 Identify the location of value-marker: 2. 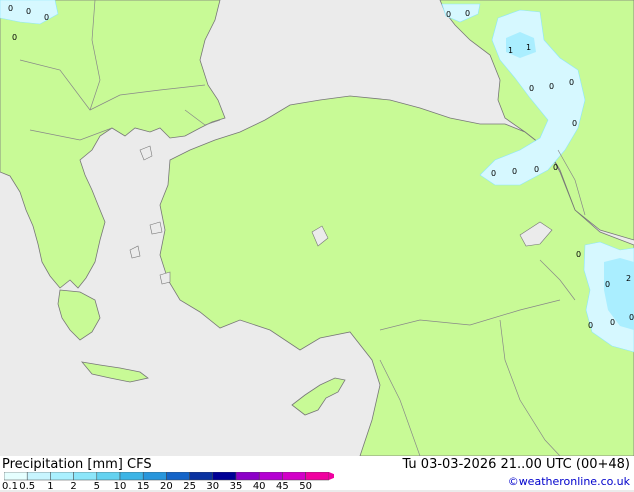
(628, 278).